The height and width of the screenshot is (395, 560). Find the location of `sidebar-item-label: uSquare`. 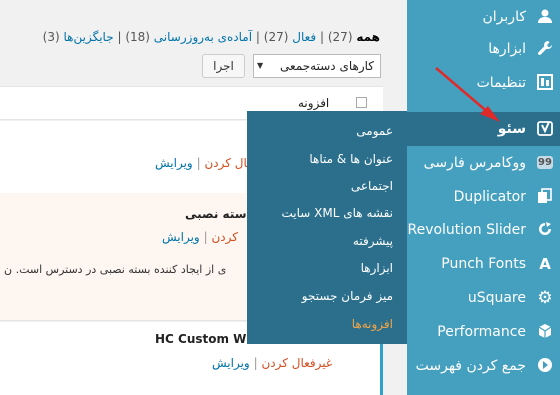

sidebar-item-label: uSquare is located at coordinates (496, 298).